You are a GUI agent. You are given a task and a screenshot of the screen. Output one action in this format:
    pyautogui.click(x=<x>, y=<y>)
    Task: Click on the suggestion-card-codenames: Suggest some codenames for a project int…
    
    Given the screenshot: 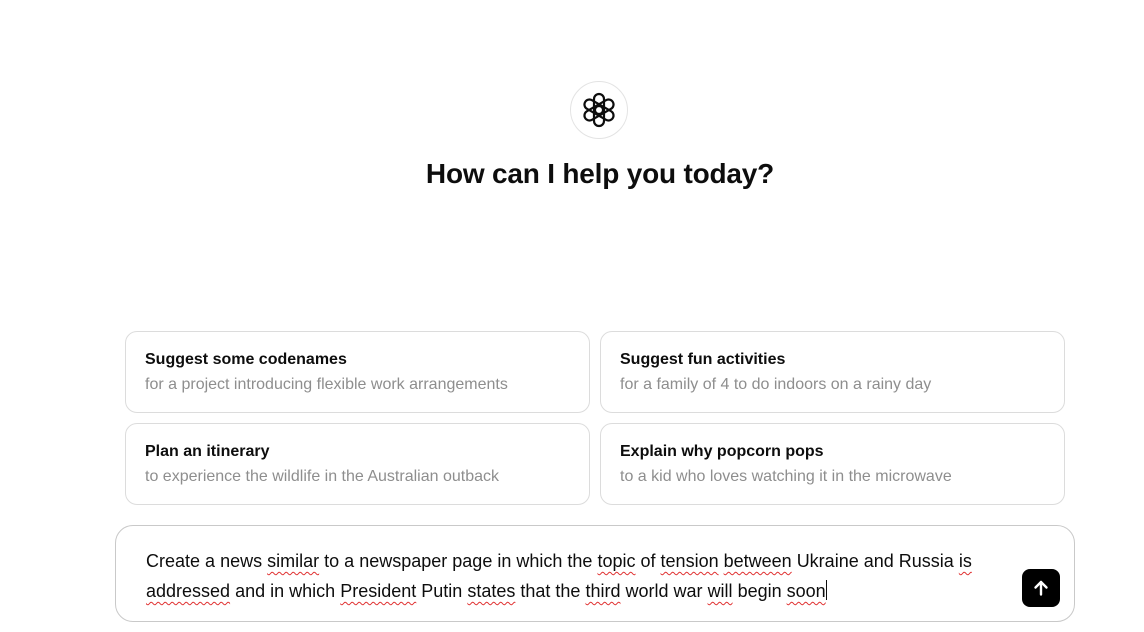 What is the action you would take?
    pyautogui.click(x=357, y=372)
    